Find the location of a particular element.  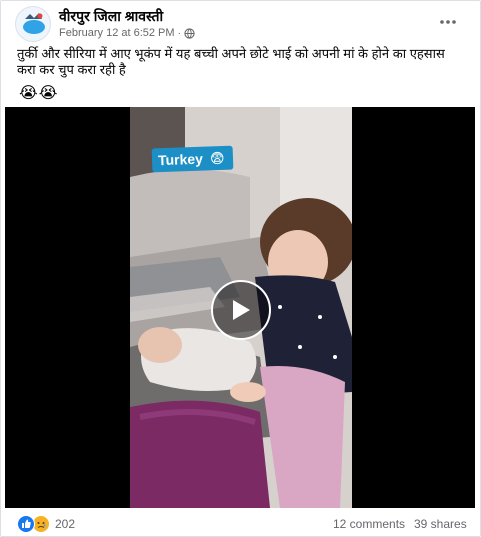

reaction-count: 202 is located at coordinates (65, 524).